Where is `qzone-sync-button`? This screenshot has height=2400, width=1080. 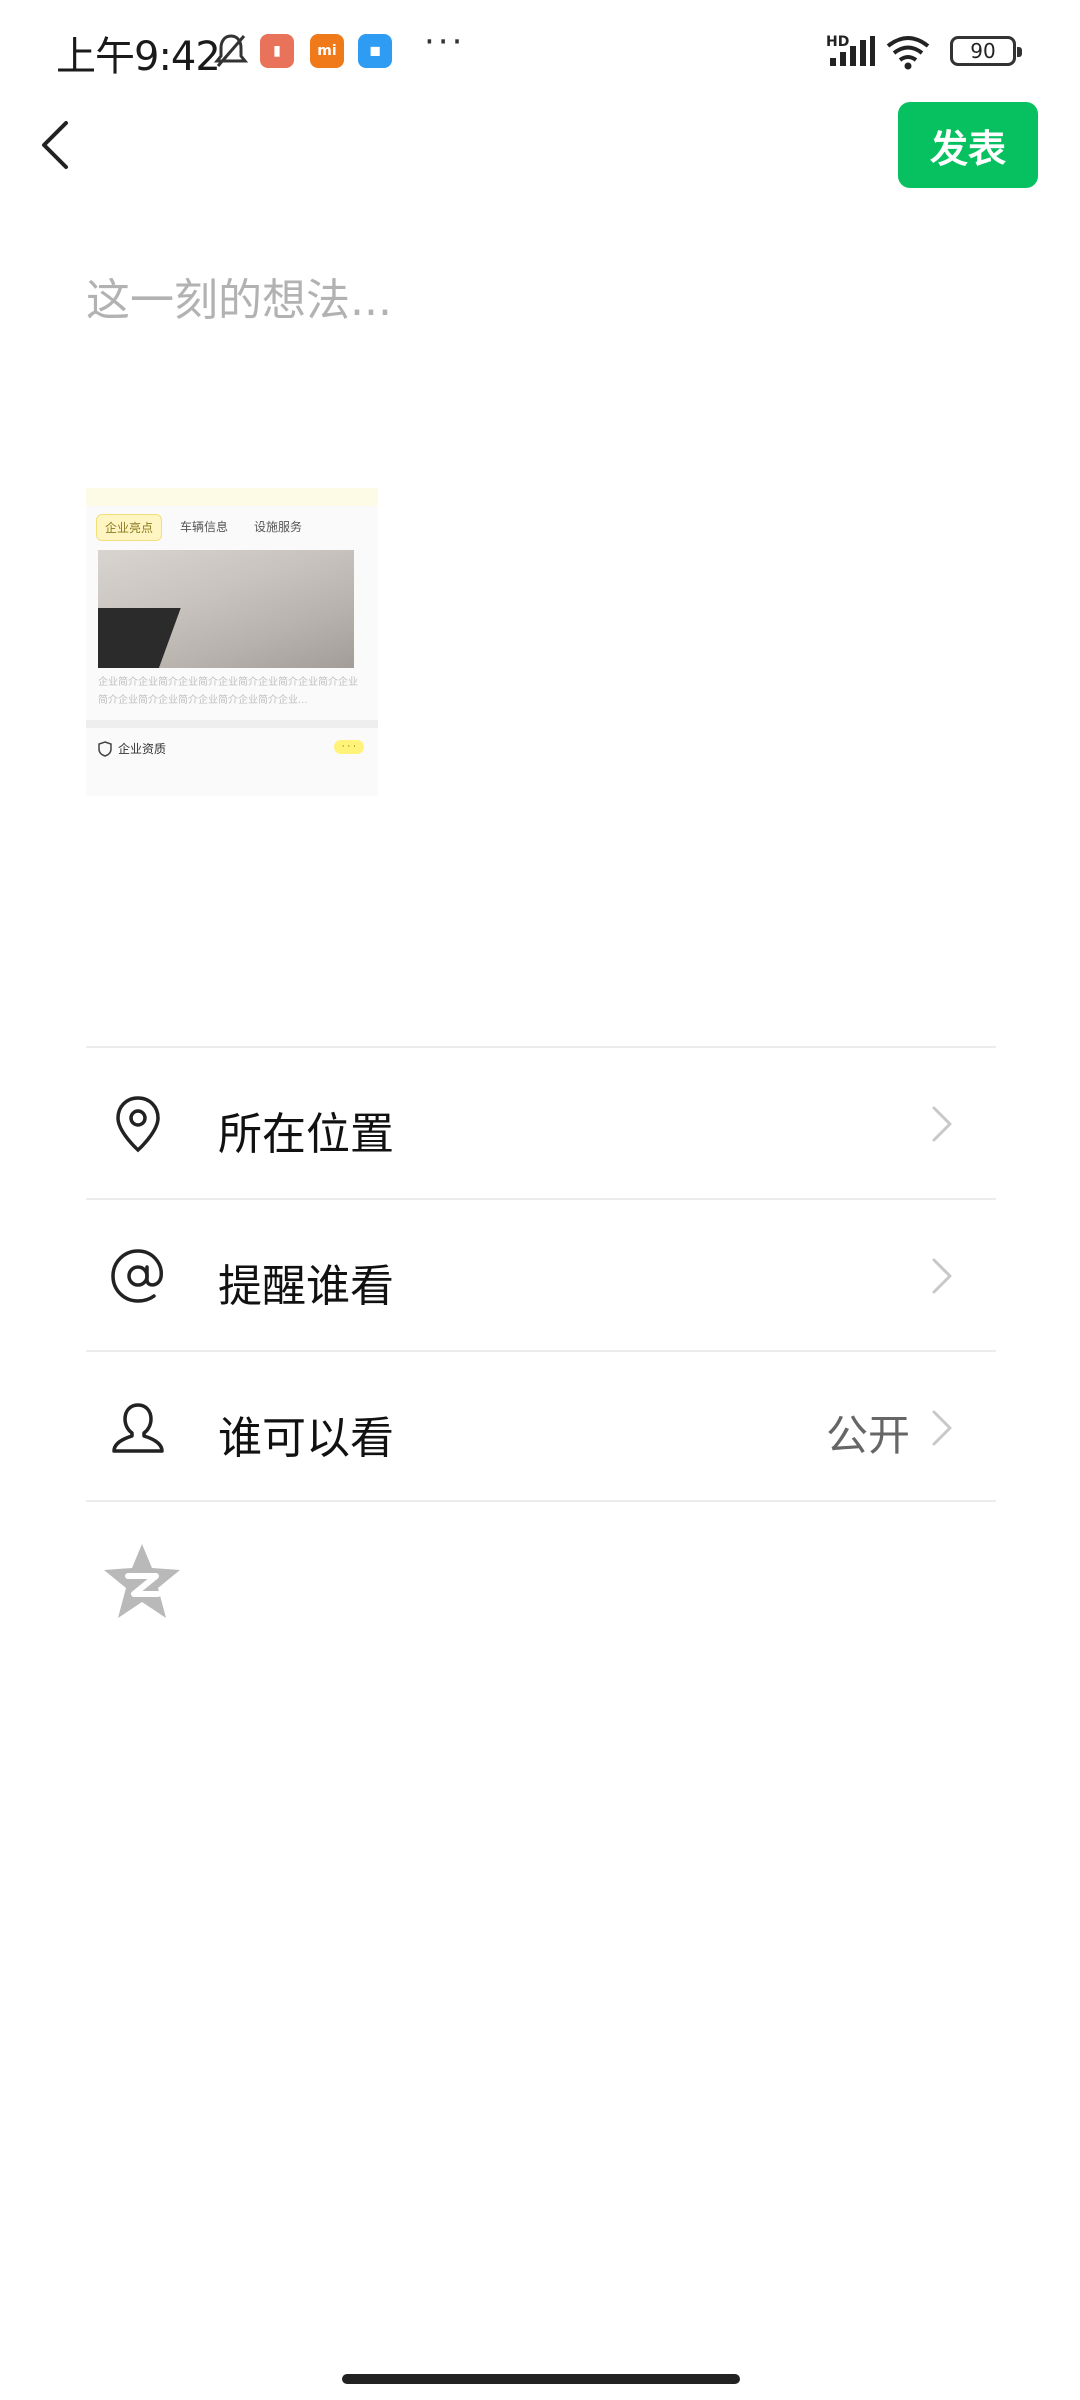
qzone-sync-button is located at coordinates (142, 1582).